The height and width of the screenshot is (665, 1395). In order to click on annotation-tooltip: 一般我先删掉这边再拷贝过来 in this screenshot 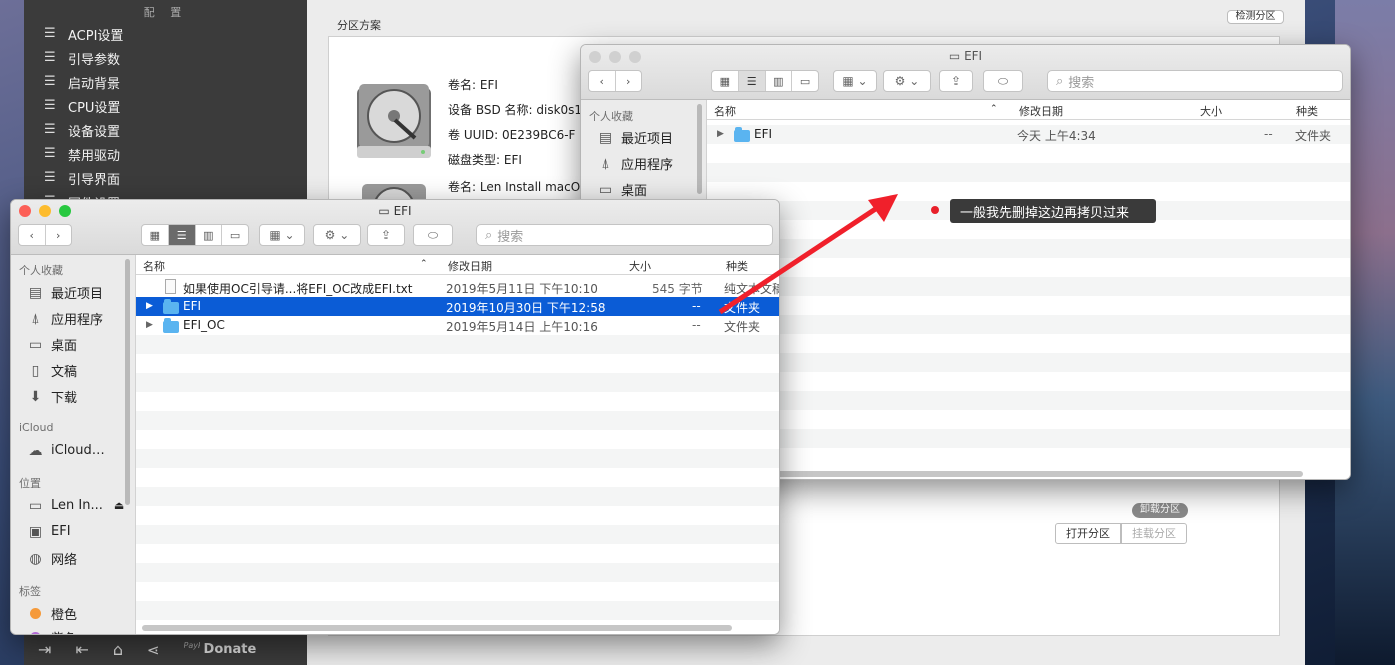, I will do `click(1053, 211)`.